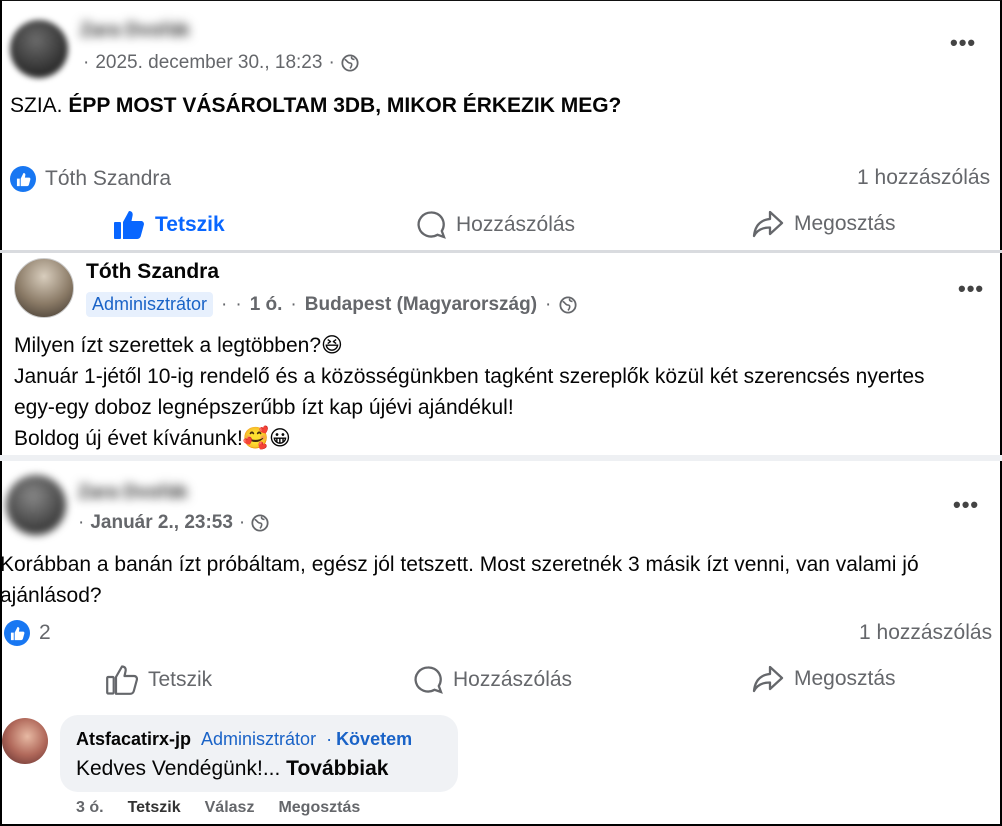  I want to click on post-author: Tóth Szandra, so click(152, 272).